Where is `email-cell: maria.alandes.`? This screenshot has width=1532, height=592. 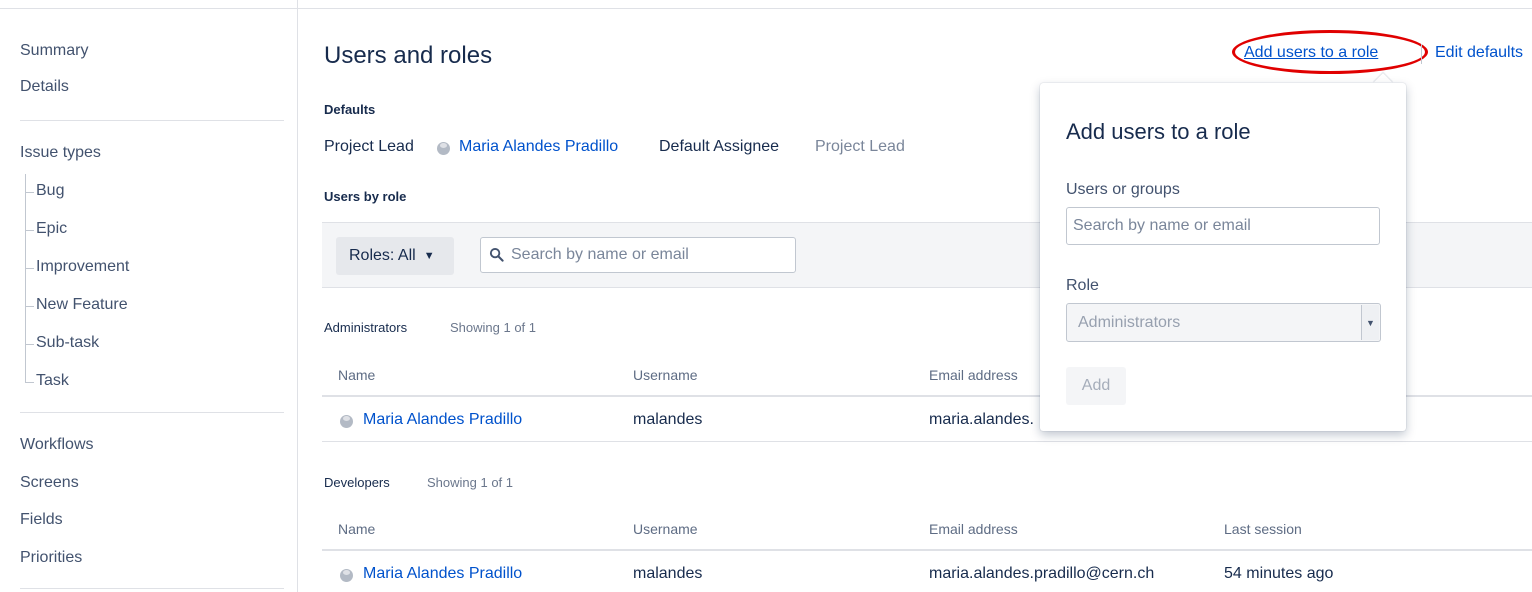 email-cell: maria.alandes. is located at coordinates (981, 419).